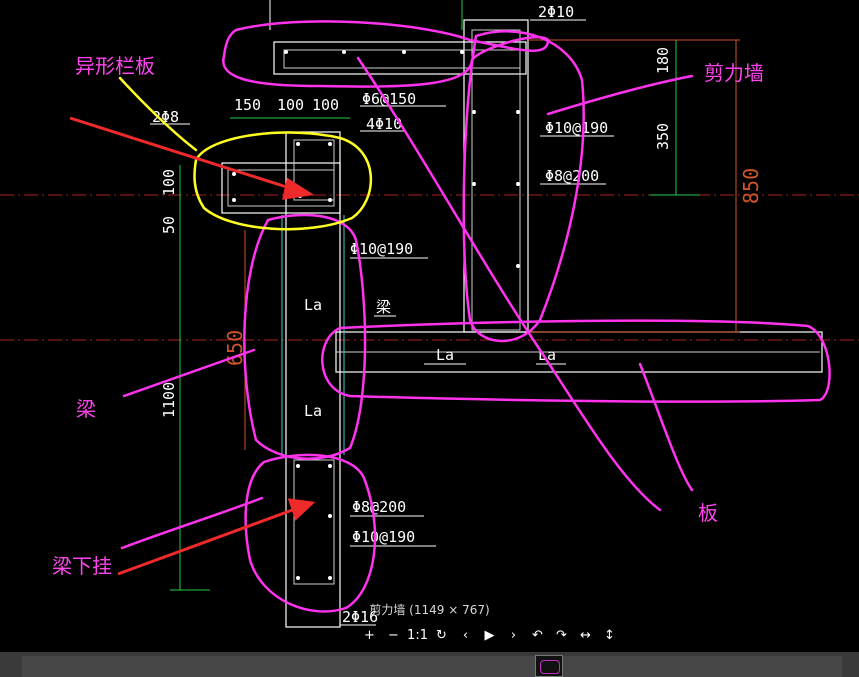 This screenshot has width=859, height=677. What do you see at coordinates (169, 400) in the screenshot?
I see `dimension-1100-vertical: 1100` at bounding box center [169, 400].